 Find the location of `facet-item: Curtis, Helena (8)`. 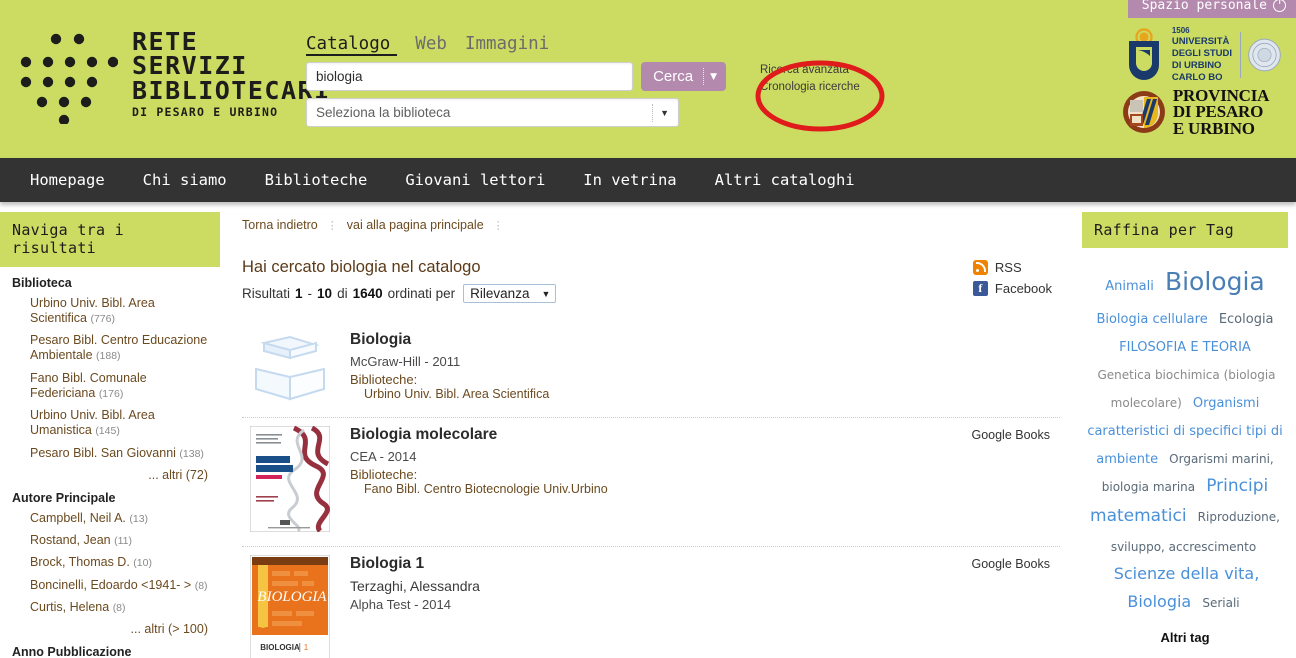

facet-item: Curtis, Helena (8) is located at coordinates (110, 607).